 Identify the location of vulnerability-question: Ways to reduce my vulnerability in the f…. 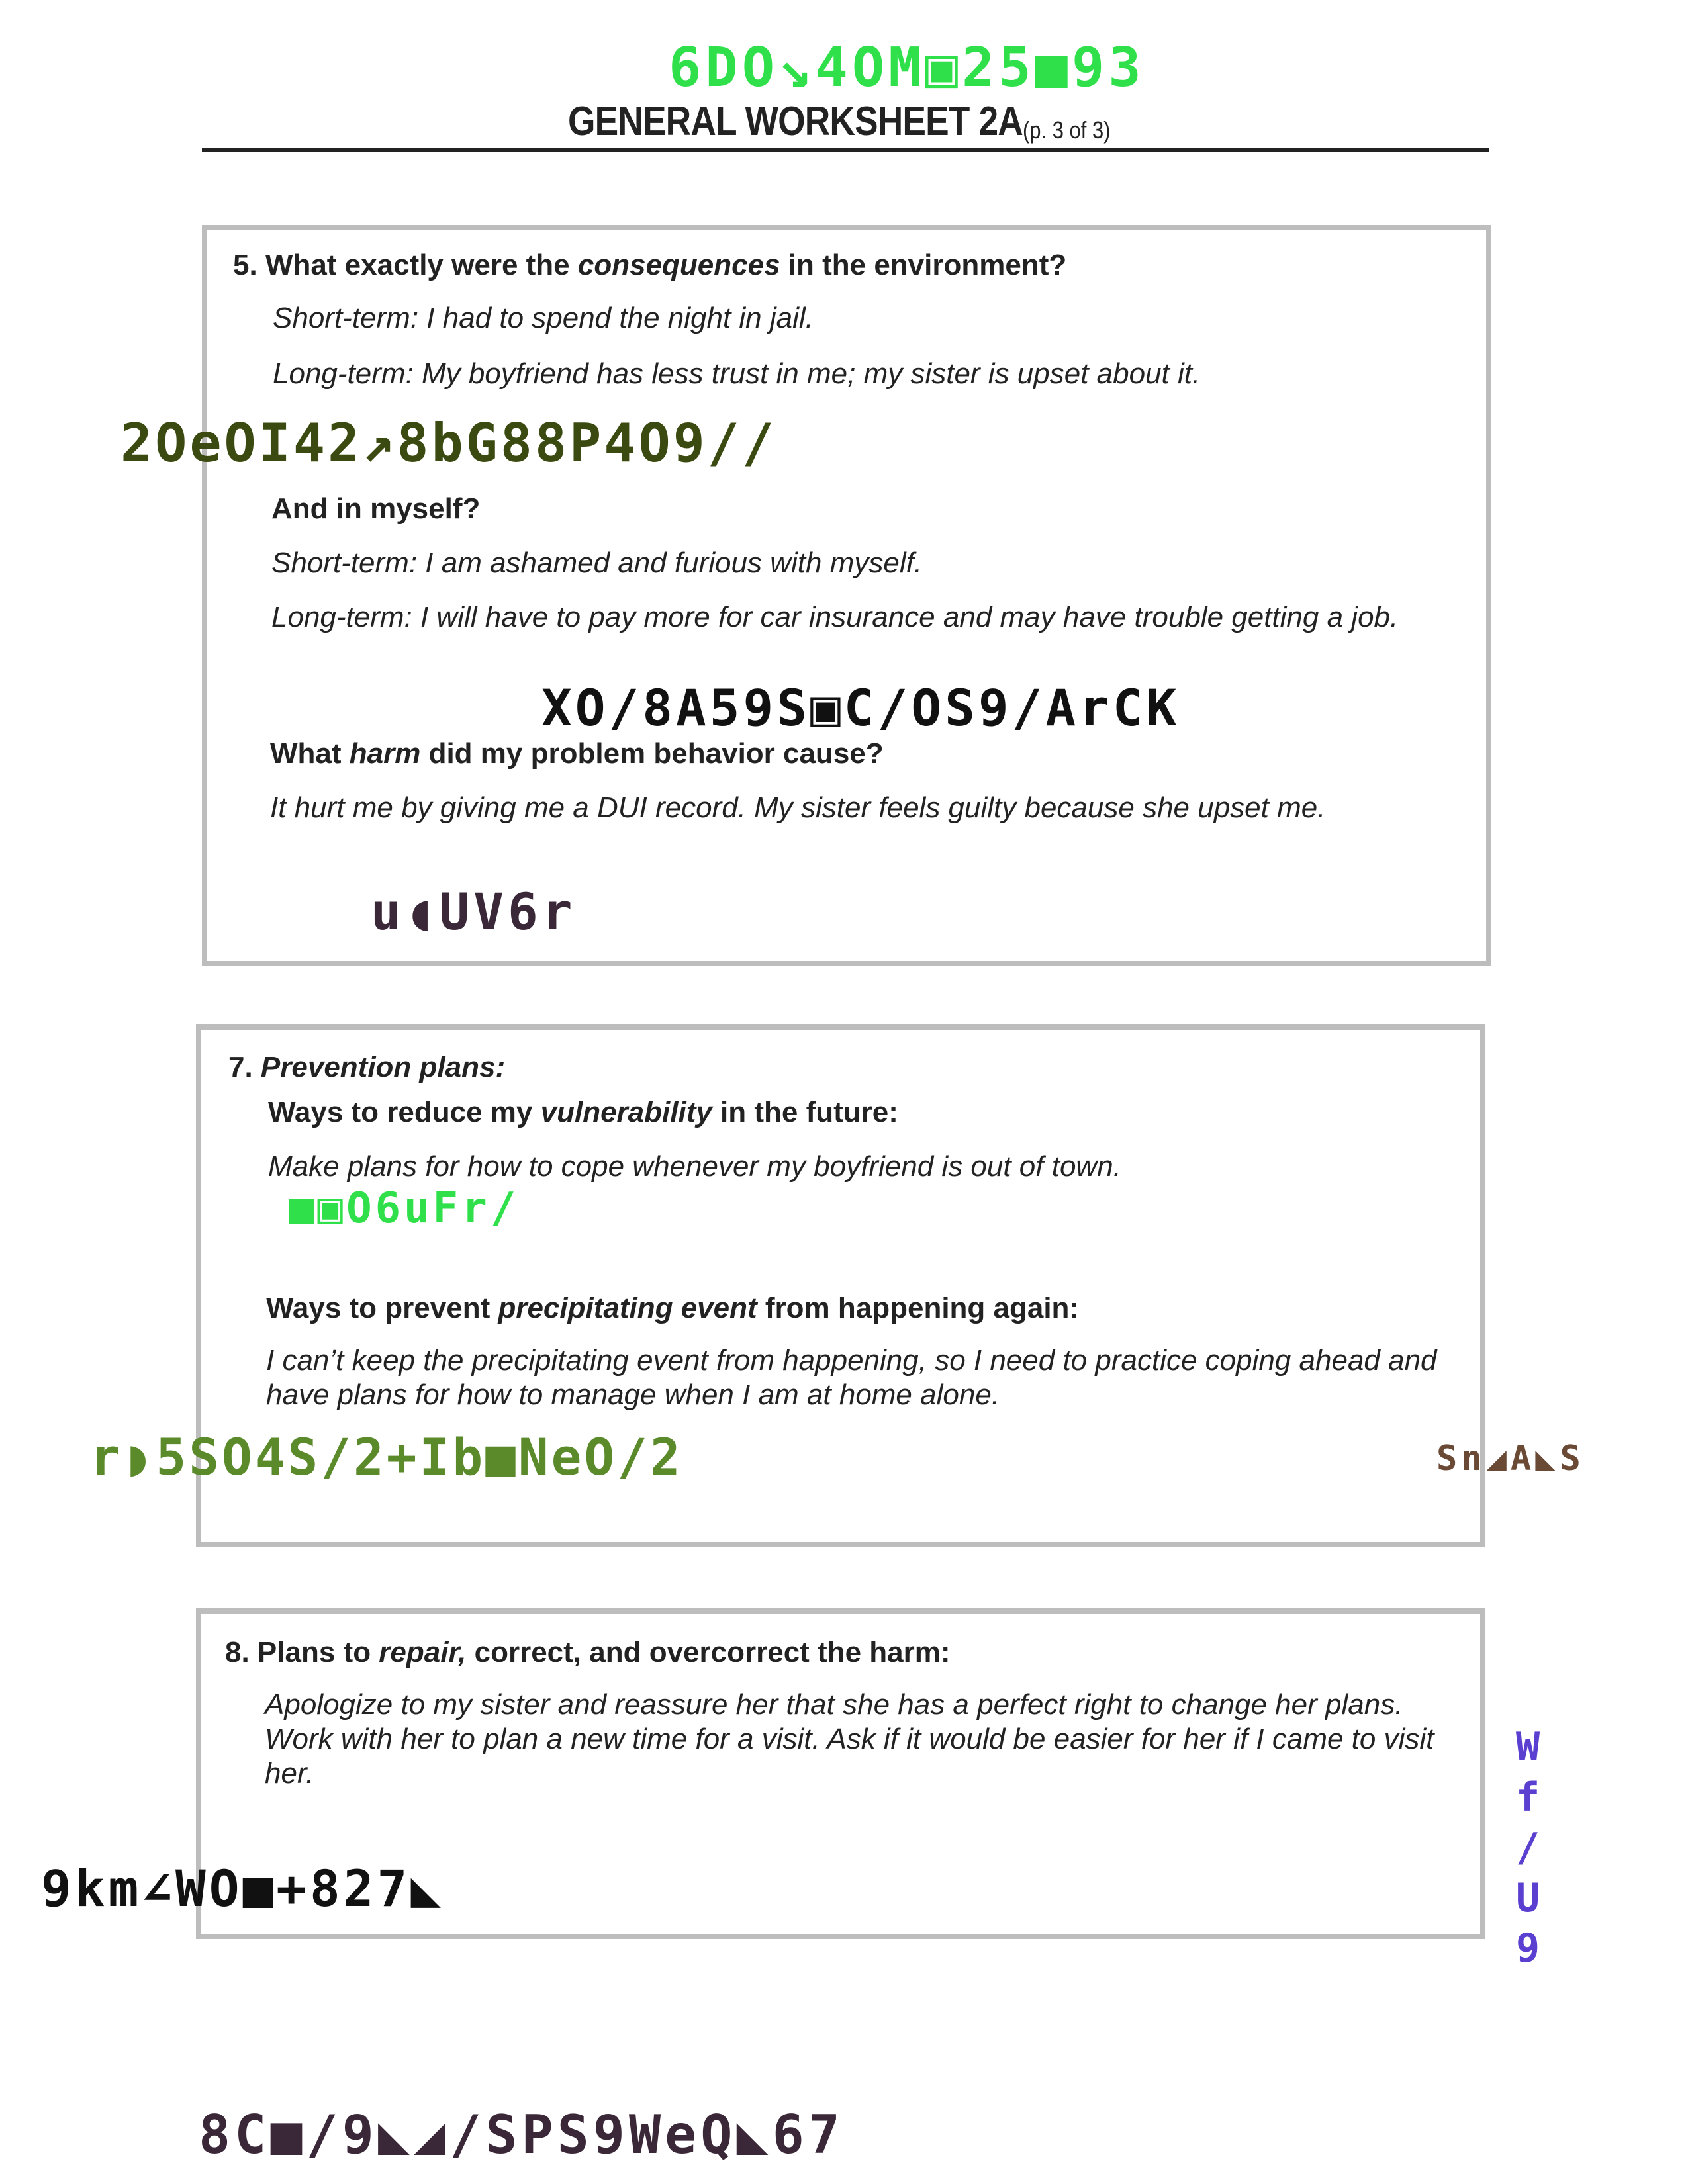
(583, 1112).